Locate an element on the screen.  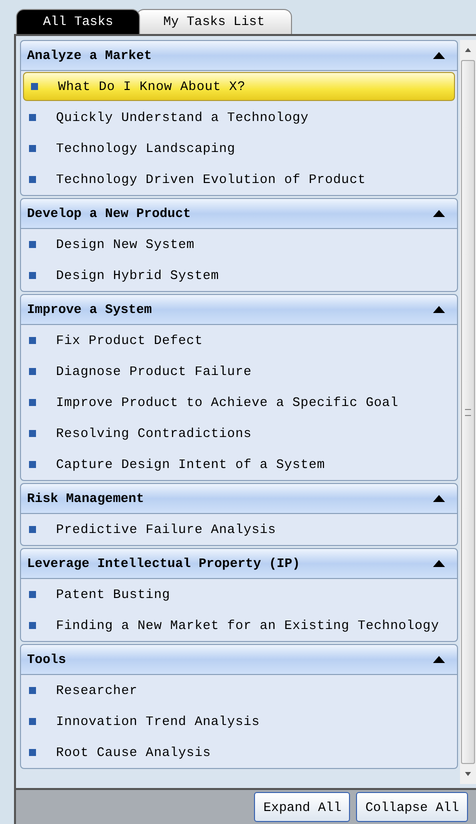
task-item: Technology Driven Evolution of Product is located at coordinates (239, 179).